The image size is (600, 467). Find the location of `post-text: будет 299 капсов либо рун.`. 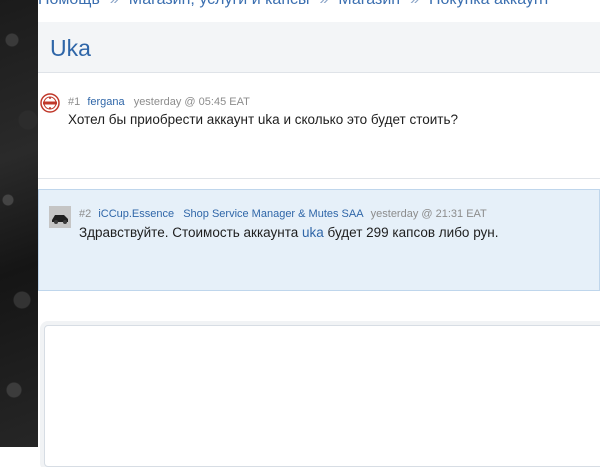

post-text: будет 299 капсов либо рун. is located at coordinates (411, 232).